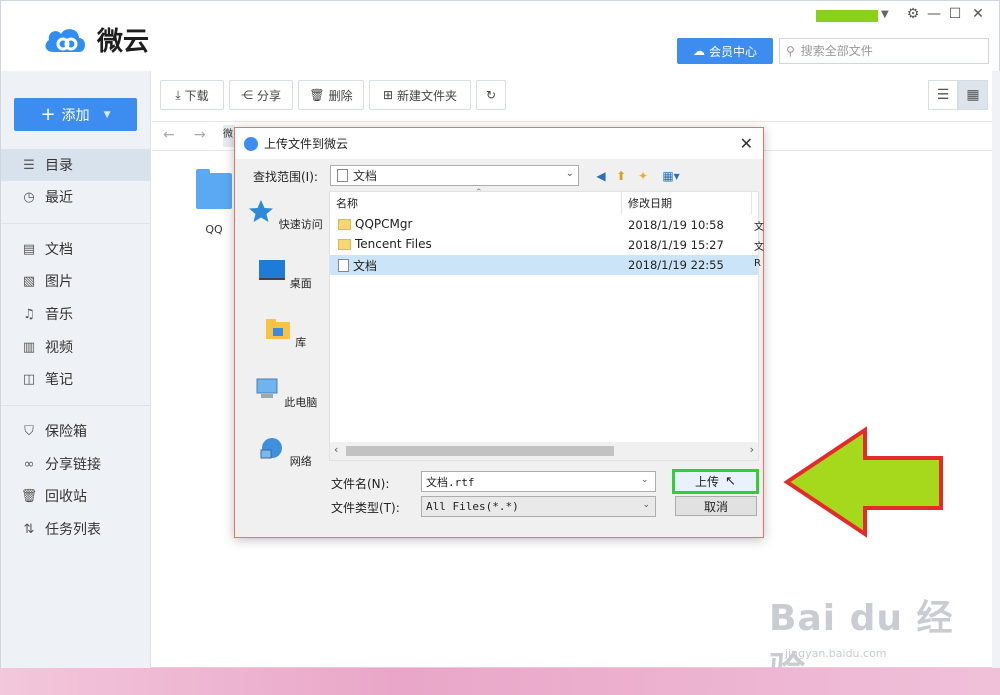 Image resolution: width=1000 pixels, height=695 pixels. I want to click on up-folder-icon: ⬆, so click(621, 176).